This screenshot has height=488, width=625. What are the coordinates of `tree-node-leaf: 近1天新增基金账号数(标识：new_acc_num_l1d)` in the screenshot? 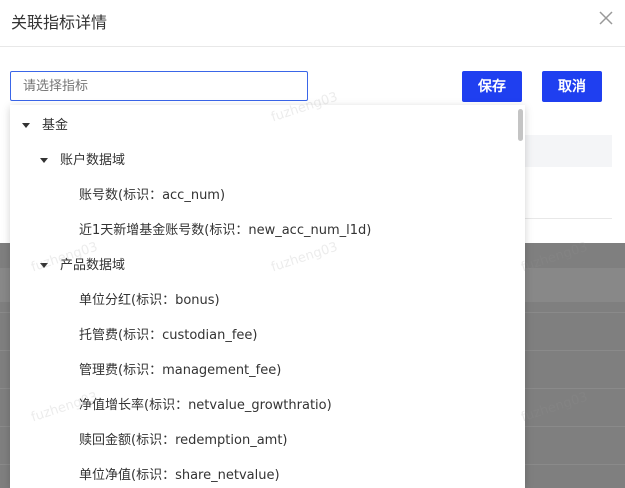 It's located at (262, 230).